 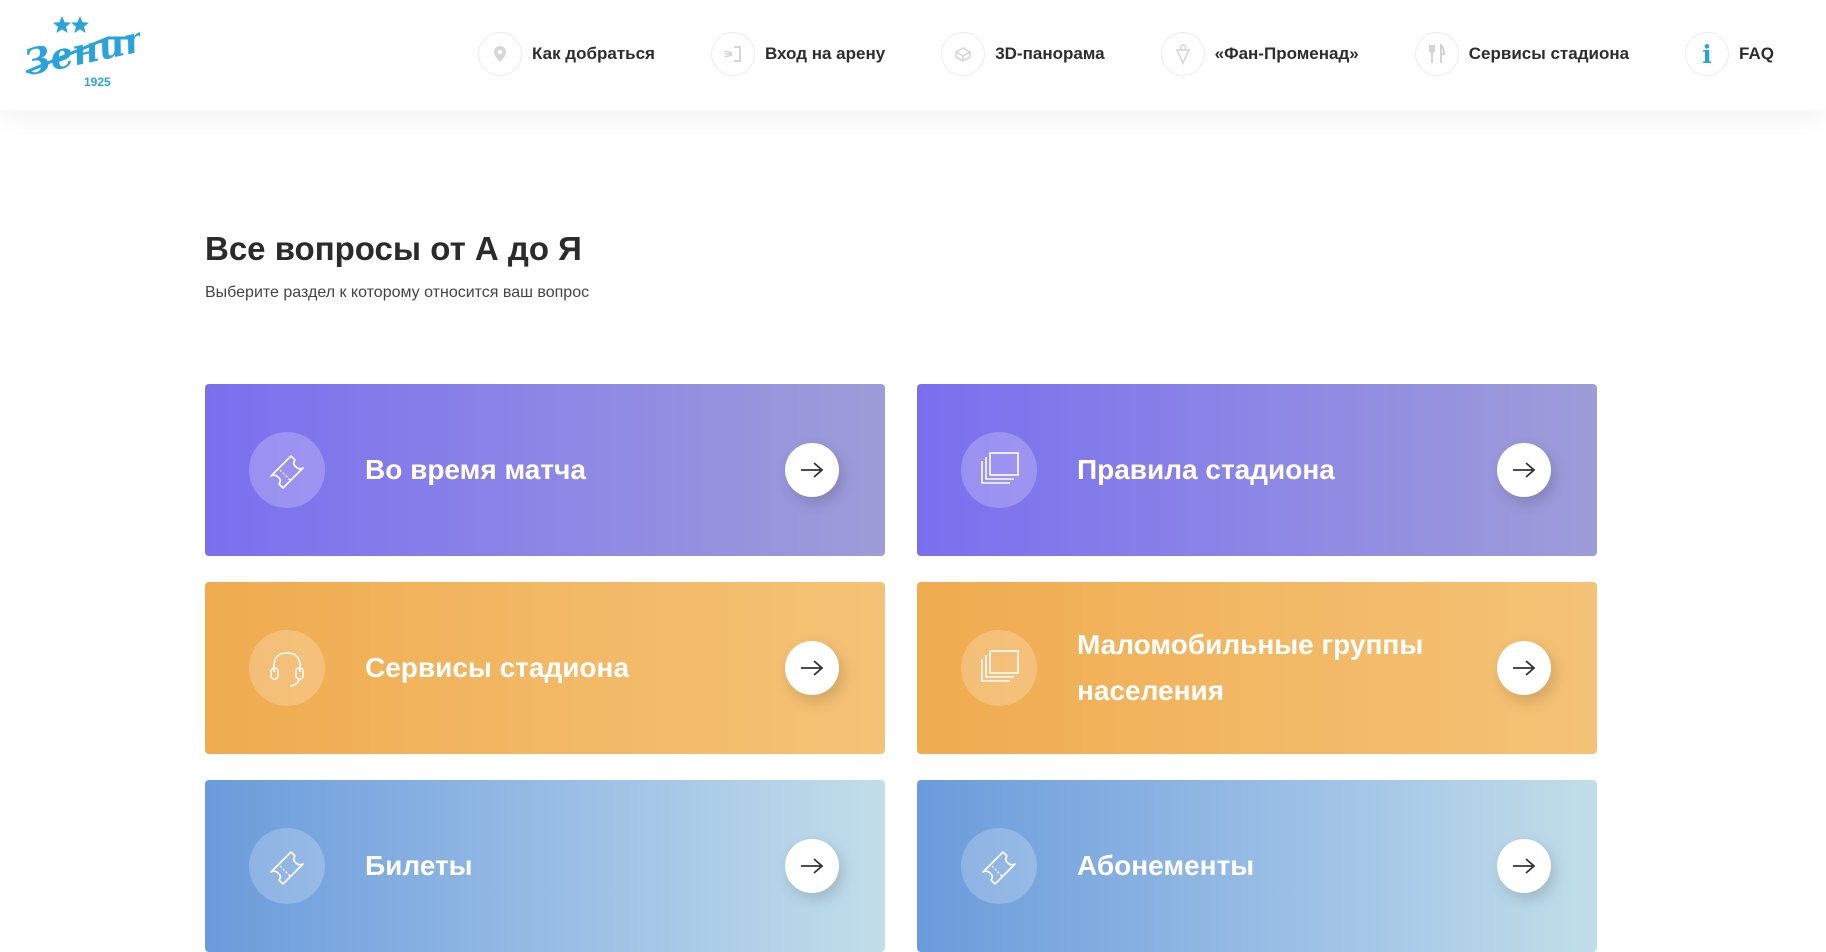 I want to click on info-glyph: i, so click(x=1707, y=54).